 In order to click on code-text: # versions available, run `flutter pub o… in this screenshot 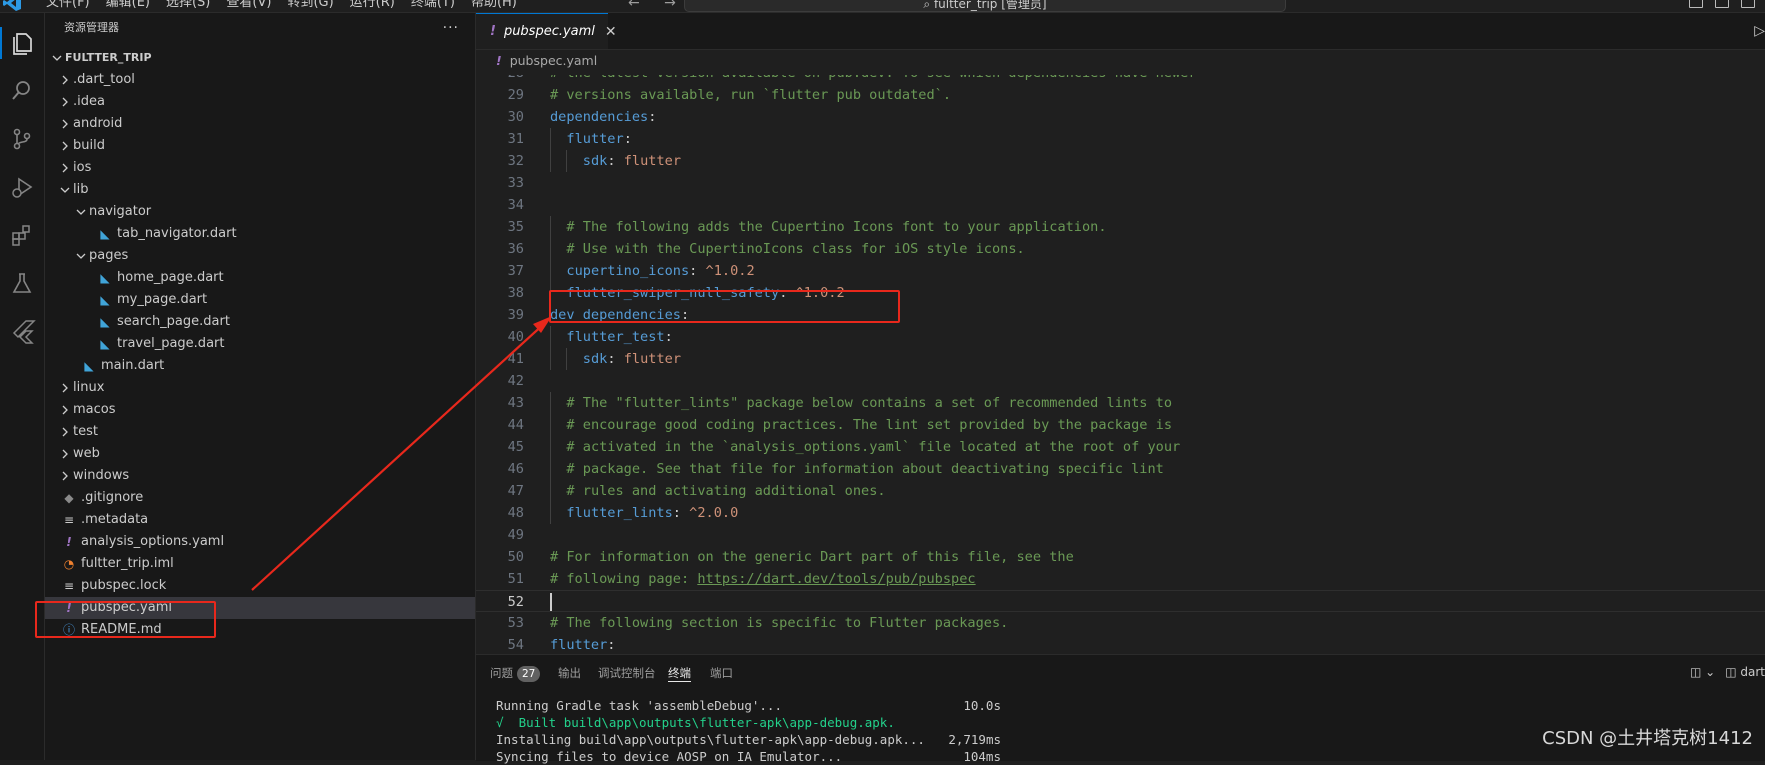, I will do `click(750, 95)`.